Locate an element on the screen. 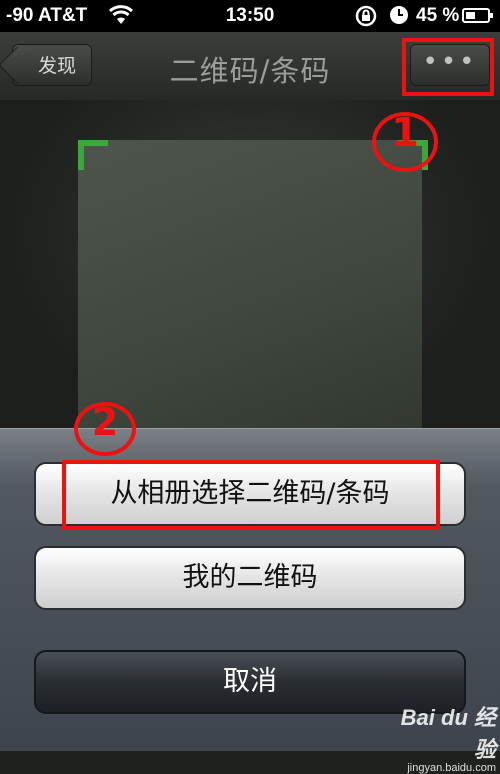 The width and height of the screenshot is (500, 774). annotation-step1-number: 1 is located at coordinates (405, 133).